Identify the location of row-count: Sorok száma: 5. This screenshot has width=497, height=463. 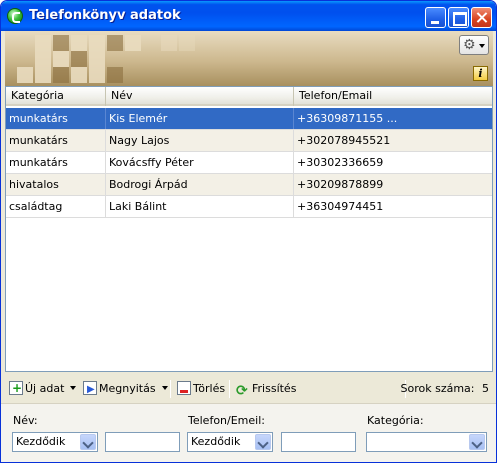
(445, 389).